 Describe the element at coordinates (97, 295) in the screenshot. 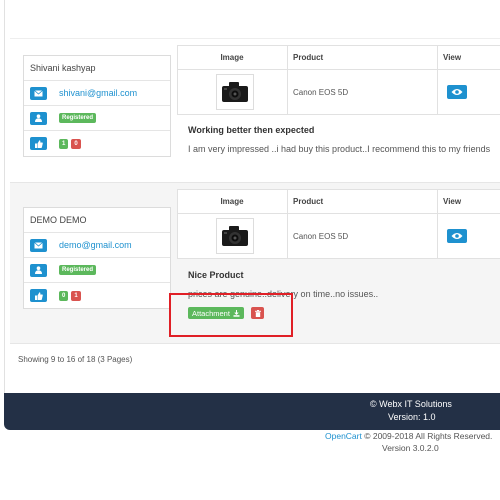

I see `user-votes-row: 0 1` at that location.